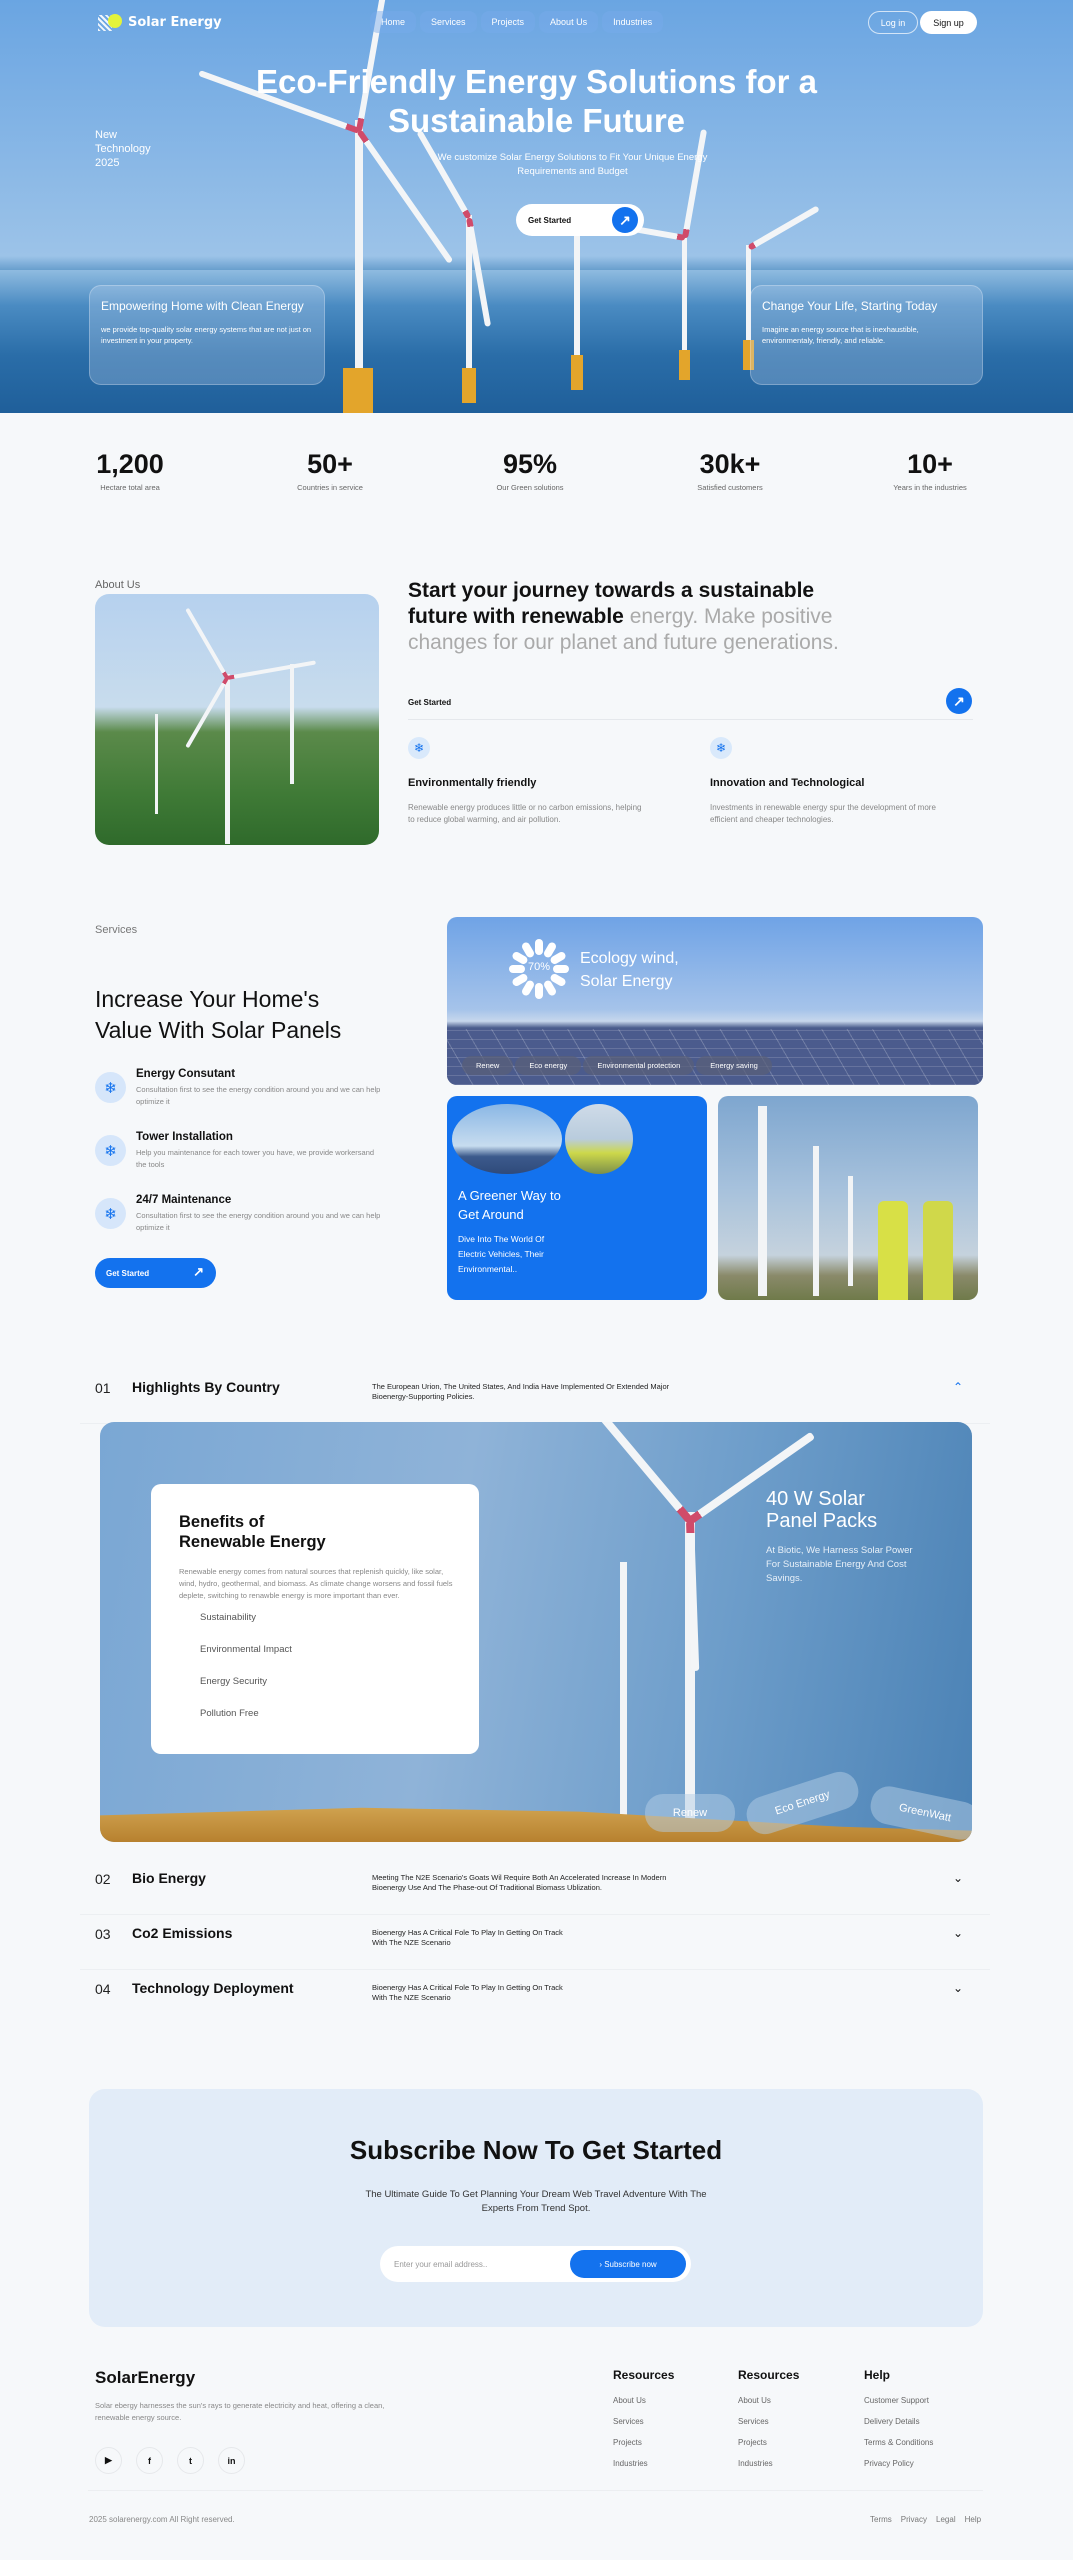 This screenshot has height=2560, width=1073. I want to click on signup-button: Sign up, so click(948, 22).